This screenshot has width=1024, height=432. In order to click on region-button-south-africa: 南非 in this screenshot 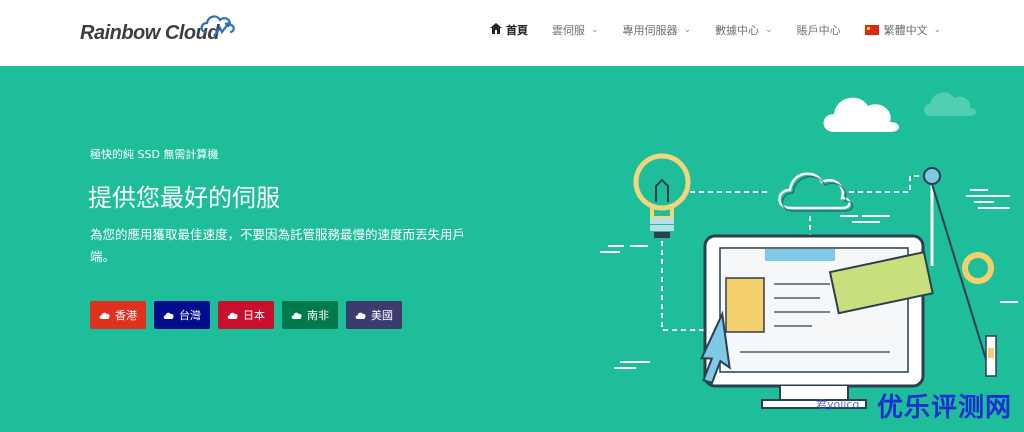, I will do `click(310, 315)`.